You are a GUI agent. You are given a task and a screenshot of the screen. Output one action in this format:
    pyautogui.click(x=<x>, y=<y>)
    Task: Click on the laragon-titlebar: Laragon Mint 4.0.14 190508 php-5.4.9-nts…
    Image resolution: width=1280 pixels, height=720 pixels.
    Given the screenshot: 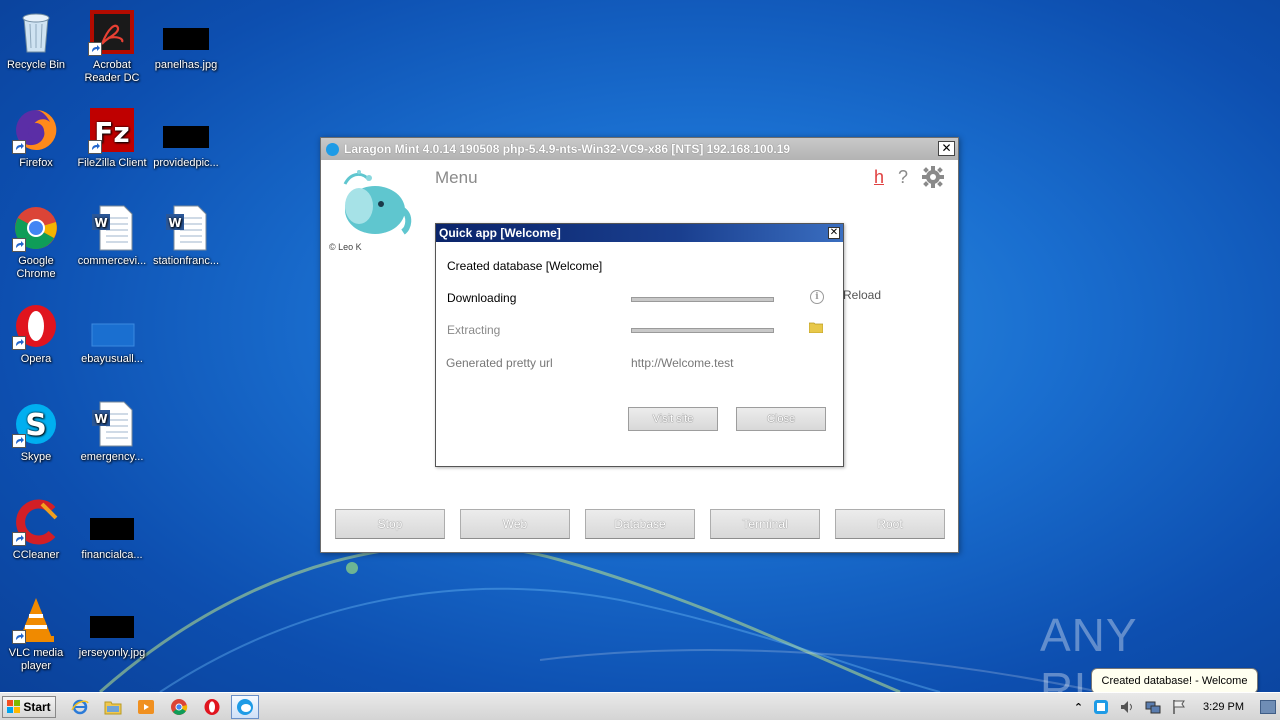 What is the action you would take?
    pyautogui.click(x=639, y=149)
    